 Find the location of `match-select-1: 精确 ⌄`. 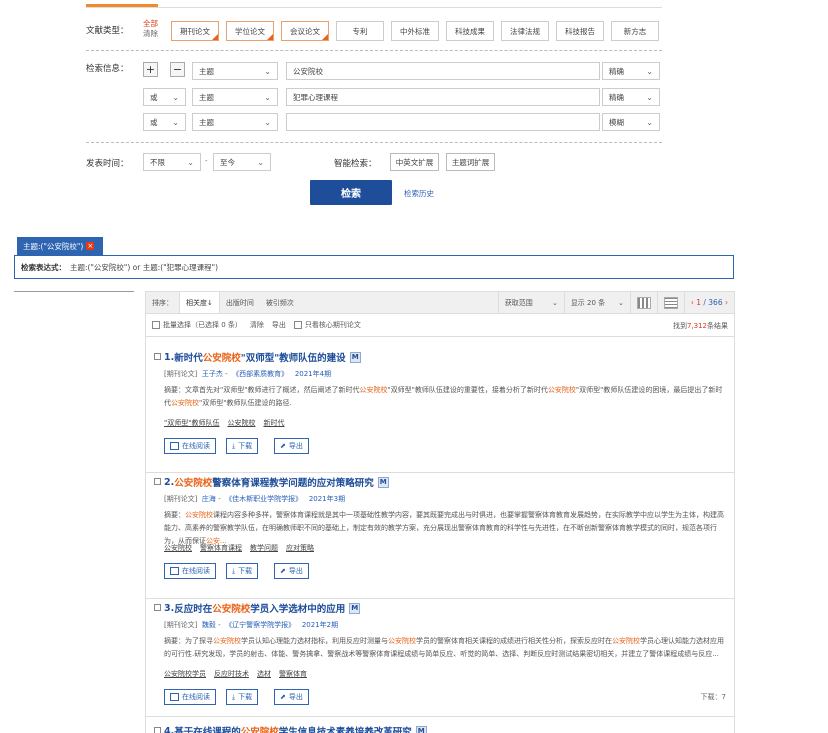

match-select-1: 精确 ⌄ is located at coordinates (631, 71).